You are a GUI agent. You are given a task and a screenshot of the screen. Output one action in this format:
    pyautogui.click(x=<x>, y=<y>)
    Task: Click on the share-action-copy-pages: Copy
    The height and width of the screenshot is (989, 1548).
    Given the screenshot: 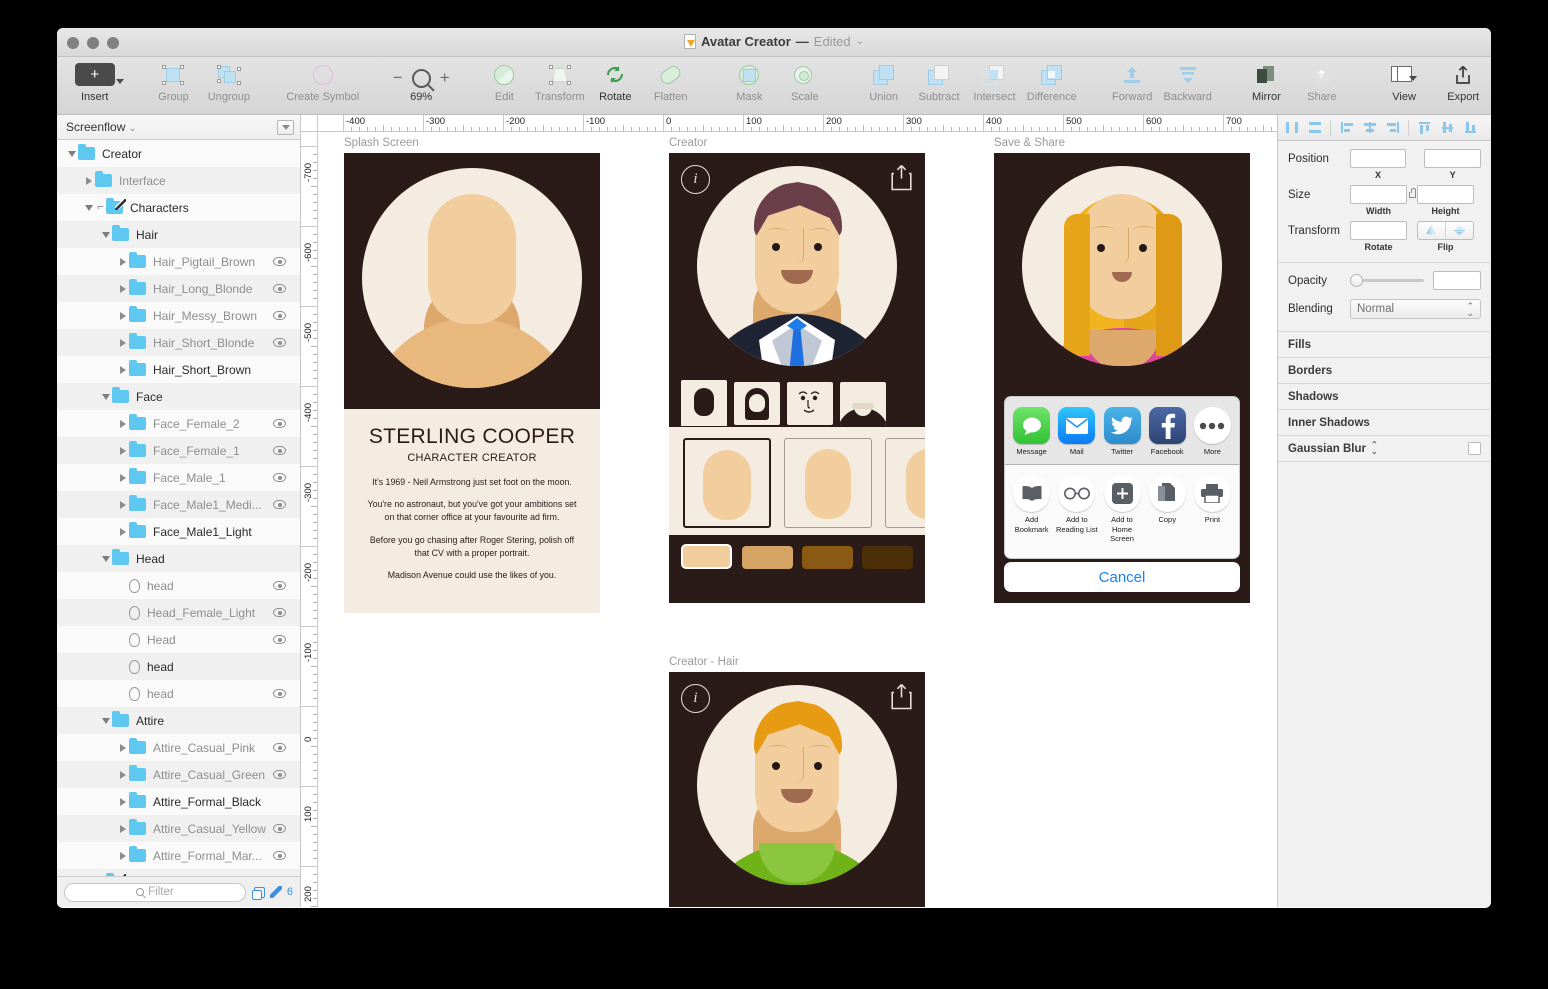 What is the action you would take?
    pyautogui.click(x=1167, y=499)
    